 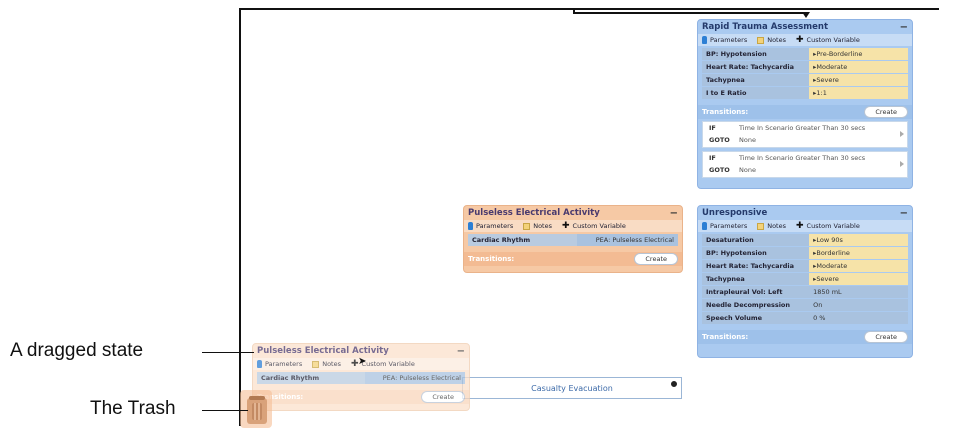 I want to click on parameter-list: Cardiac Rhythm PEA: Pulseless Electrical, so click(x=361, y=378).